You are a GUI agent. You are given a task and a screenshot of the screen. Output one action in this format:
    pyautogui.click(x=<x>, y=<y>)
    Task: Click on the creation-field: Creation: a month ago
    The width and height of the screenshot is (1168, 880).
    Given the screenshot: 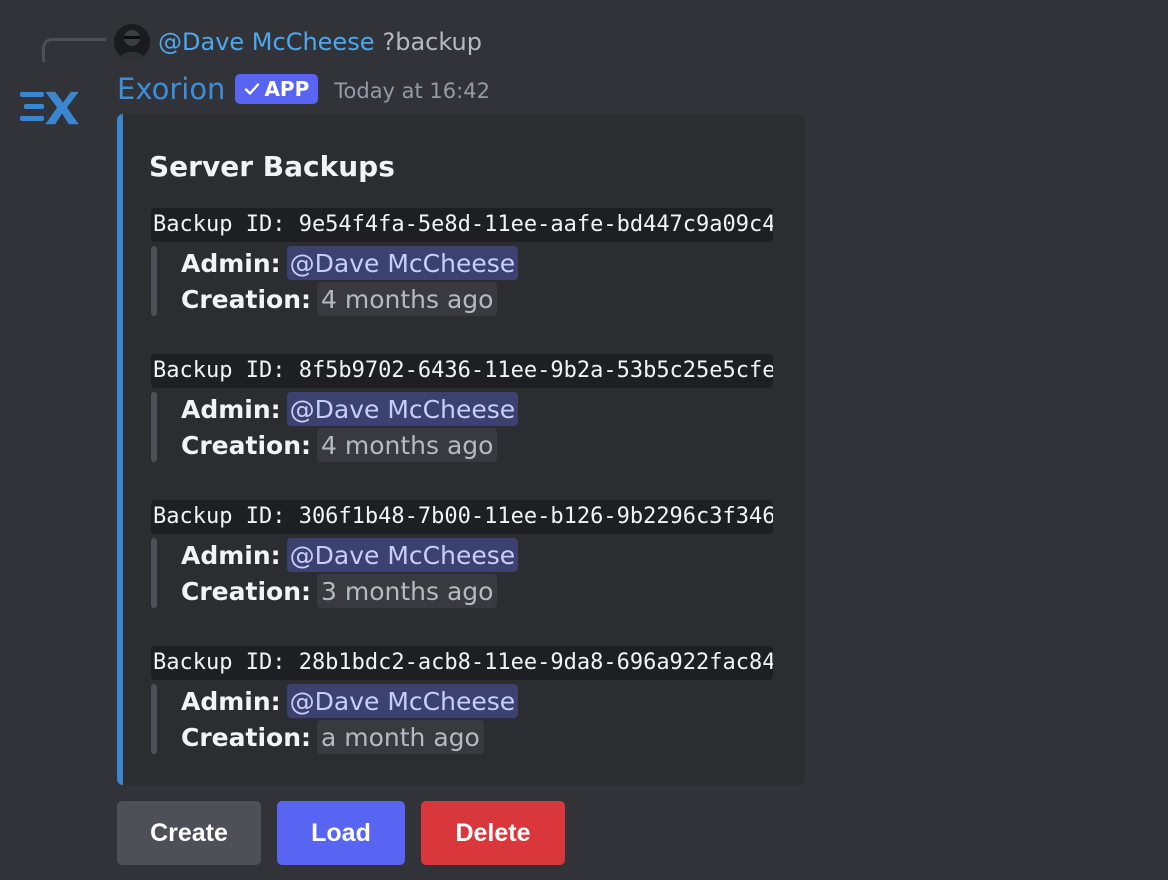 What is the action you would take?
    pyautogui.click(x=332, y=737)
    